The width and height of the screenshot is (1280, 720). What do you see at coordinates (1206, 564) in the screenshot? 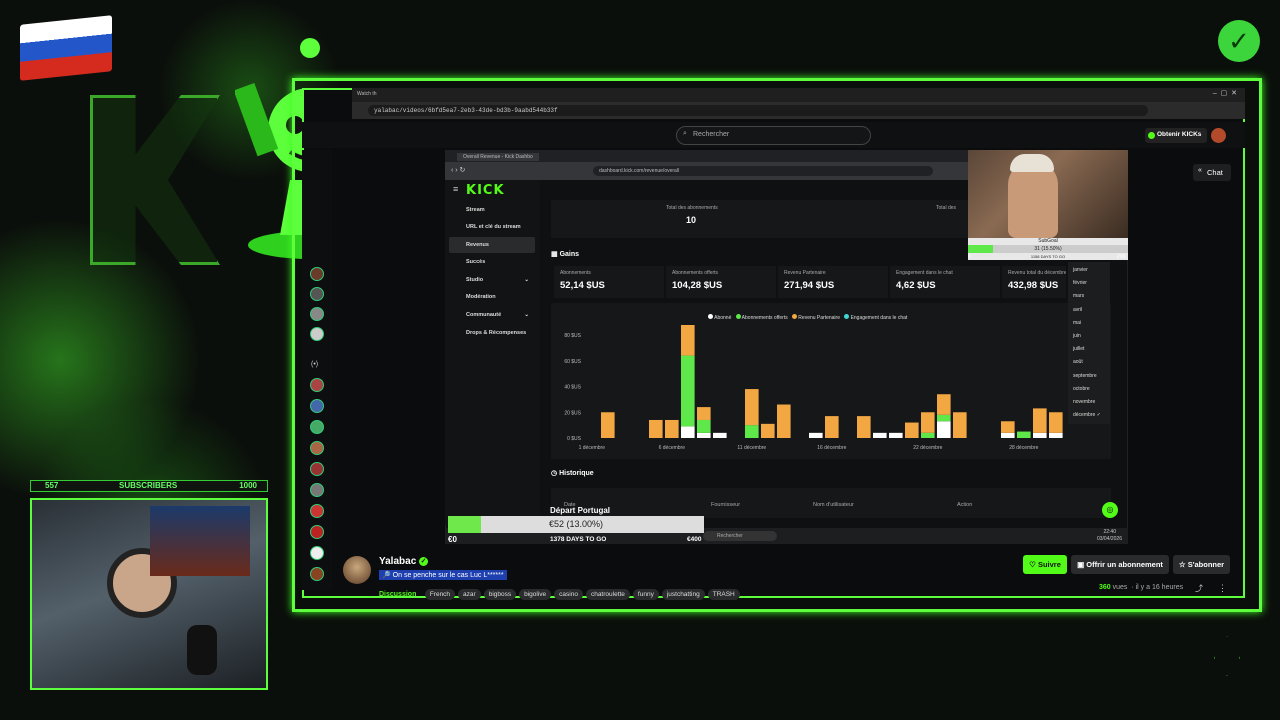
I see `subscribe-label: S'abonner` at bounding box center [1206, 564].